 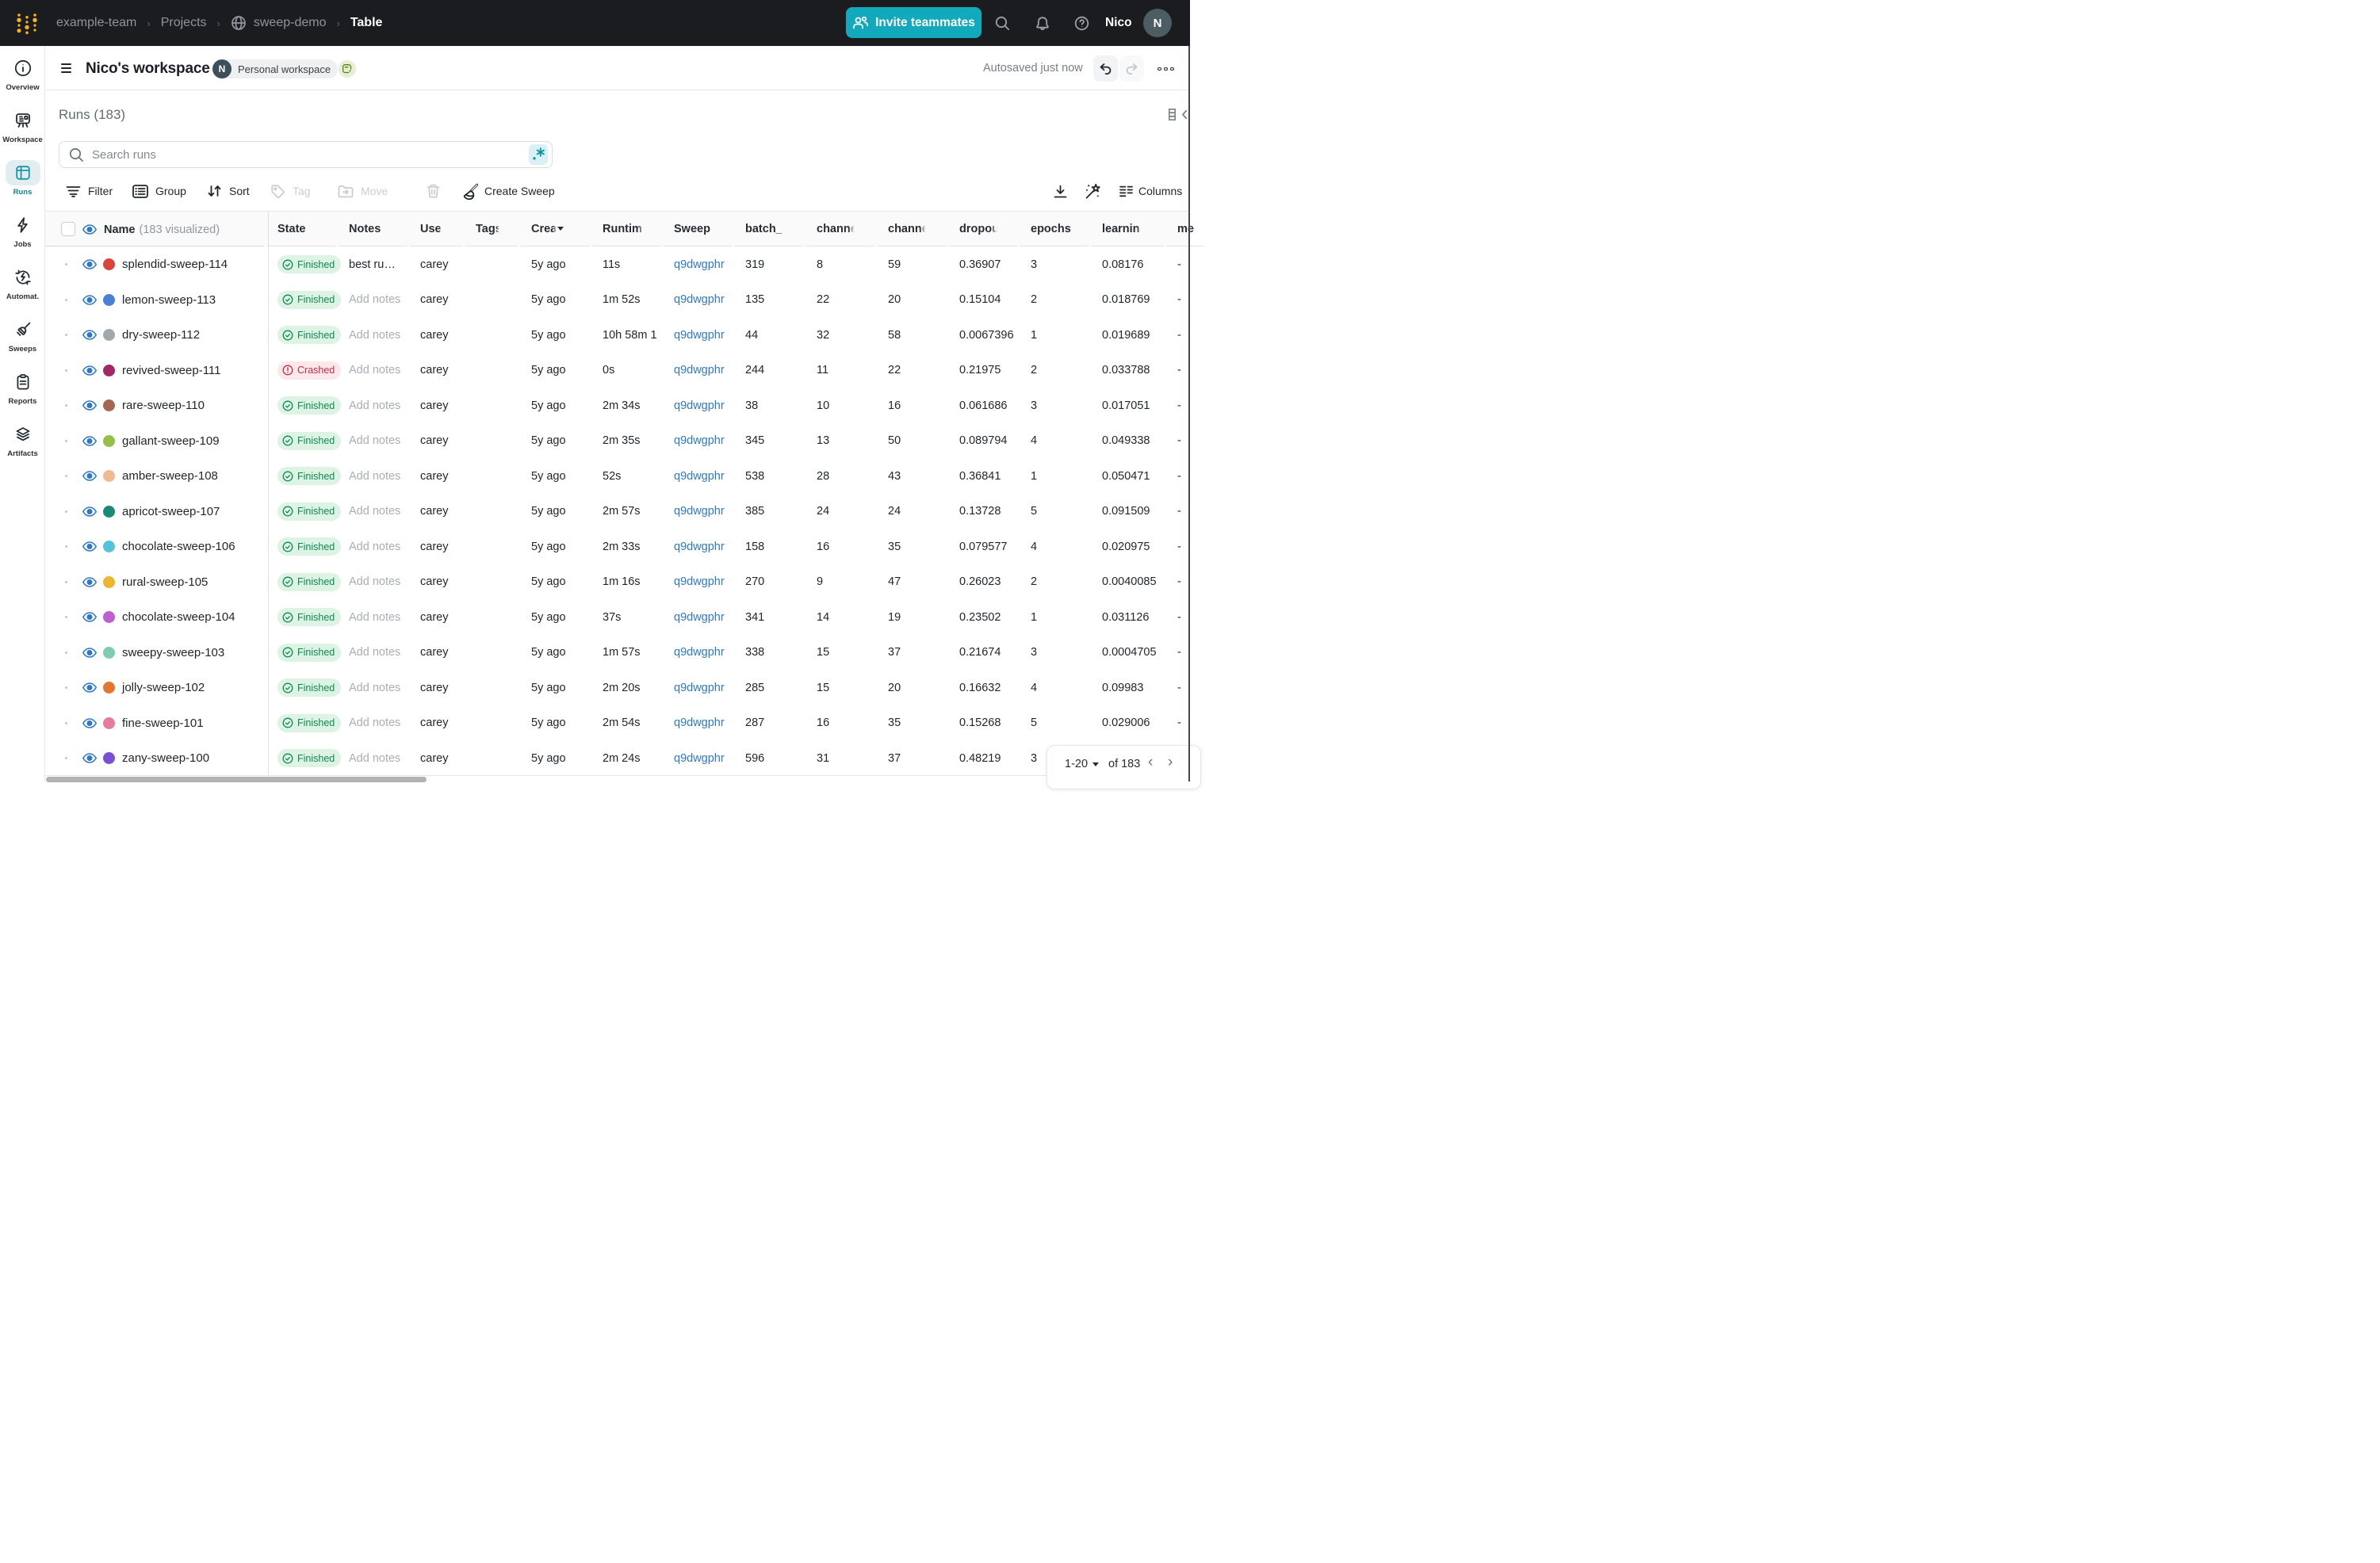 I want to click on run-name: rare-sweep-110, so click(x=163, y=405).